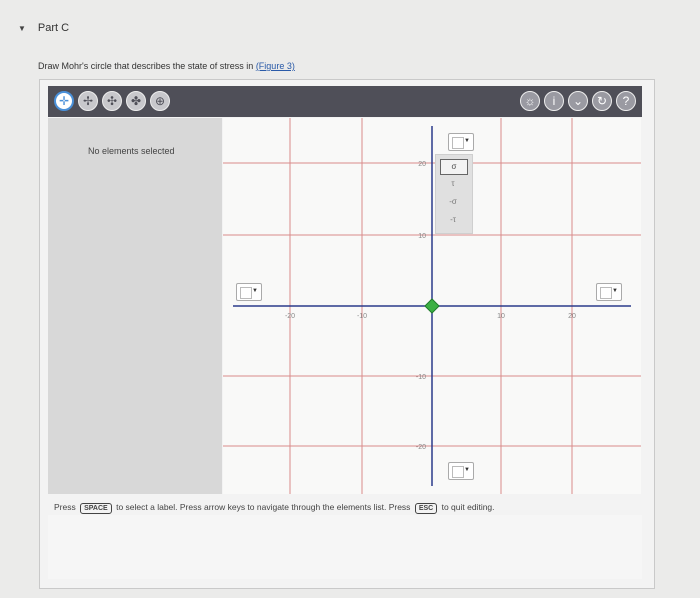 This screenshot has width=700, height=598. Describe the element at coordinates (426, 508) in the screenshot. I see `esc-key-badge: ESC` at that location.